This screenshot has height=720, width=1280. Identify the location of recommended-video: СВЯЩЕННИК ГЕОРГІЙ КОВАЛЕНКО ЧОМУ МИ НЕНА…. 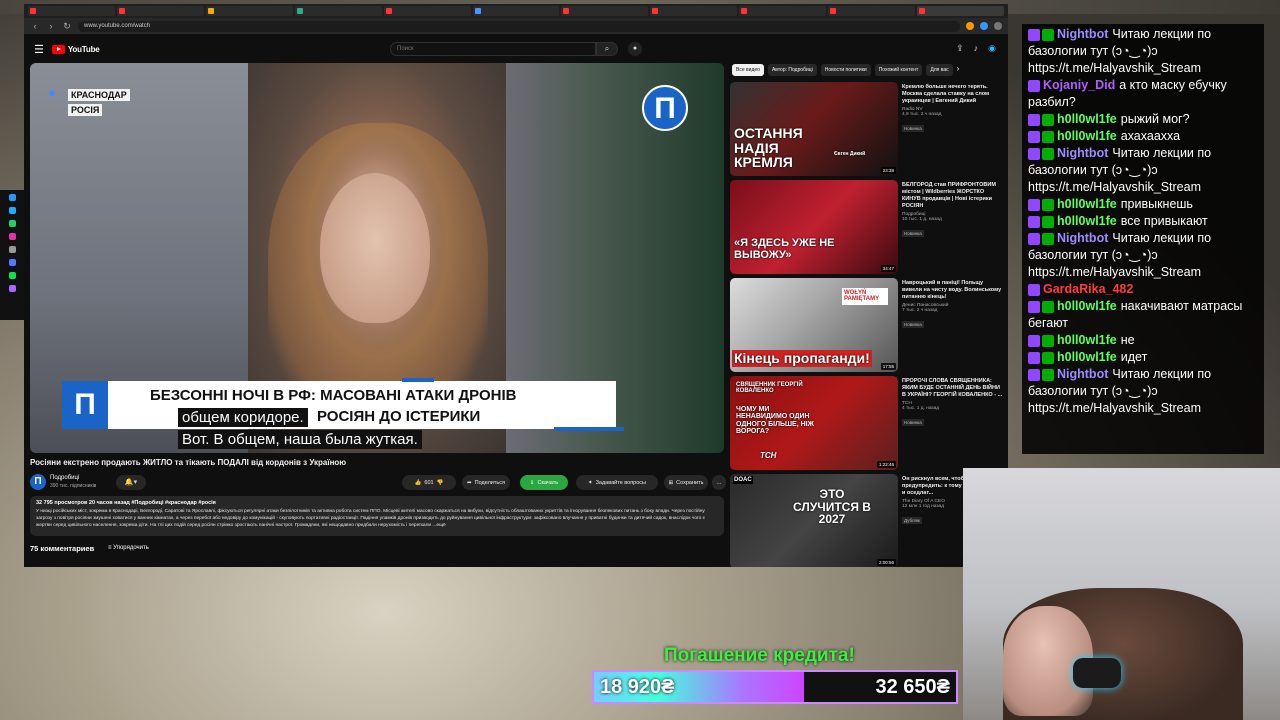
(868, 423).